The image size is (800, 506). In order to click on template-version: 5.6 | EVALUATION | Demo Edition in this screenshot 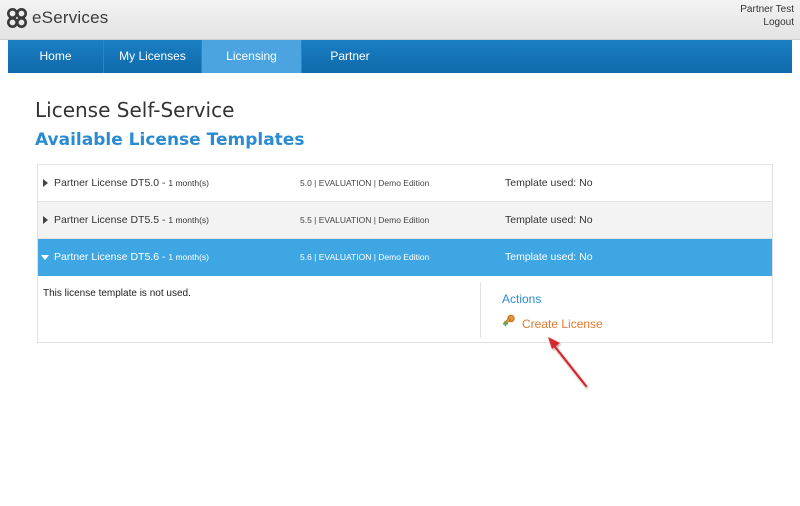, I will do `click(365, 257)`.